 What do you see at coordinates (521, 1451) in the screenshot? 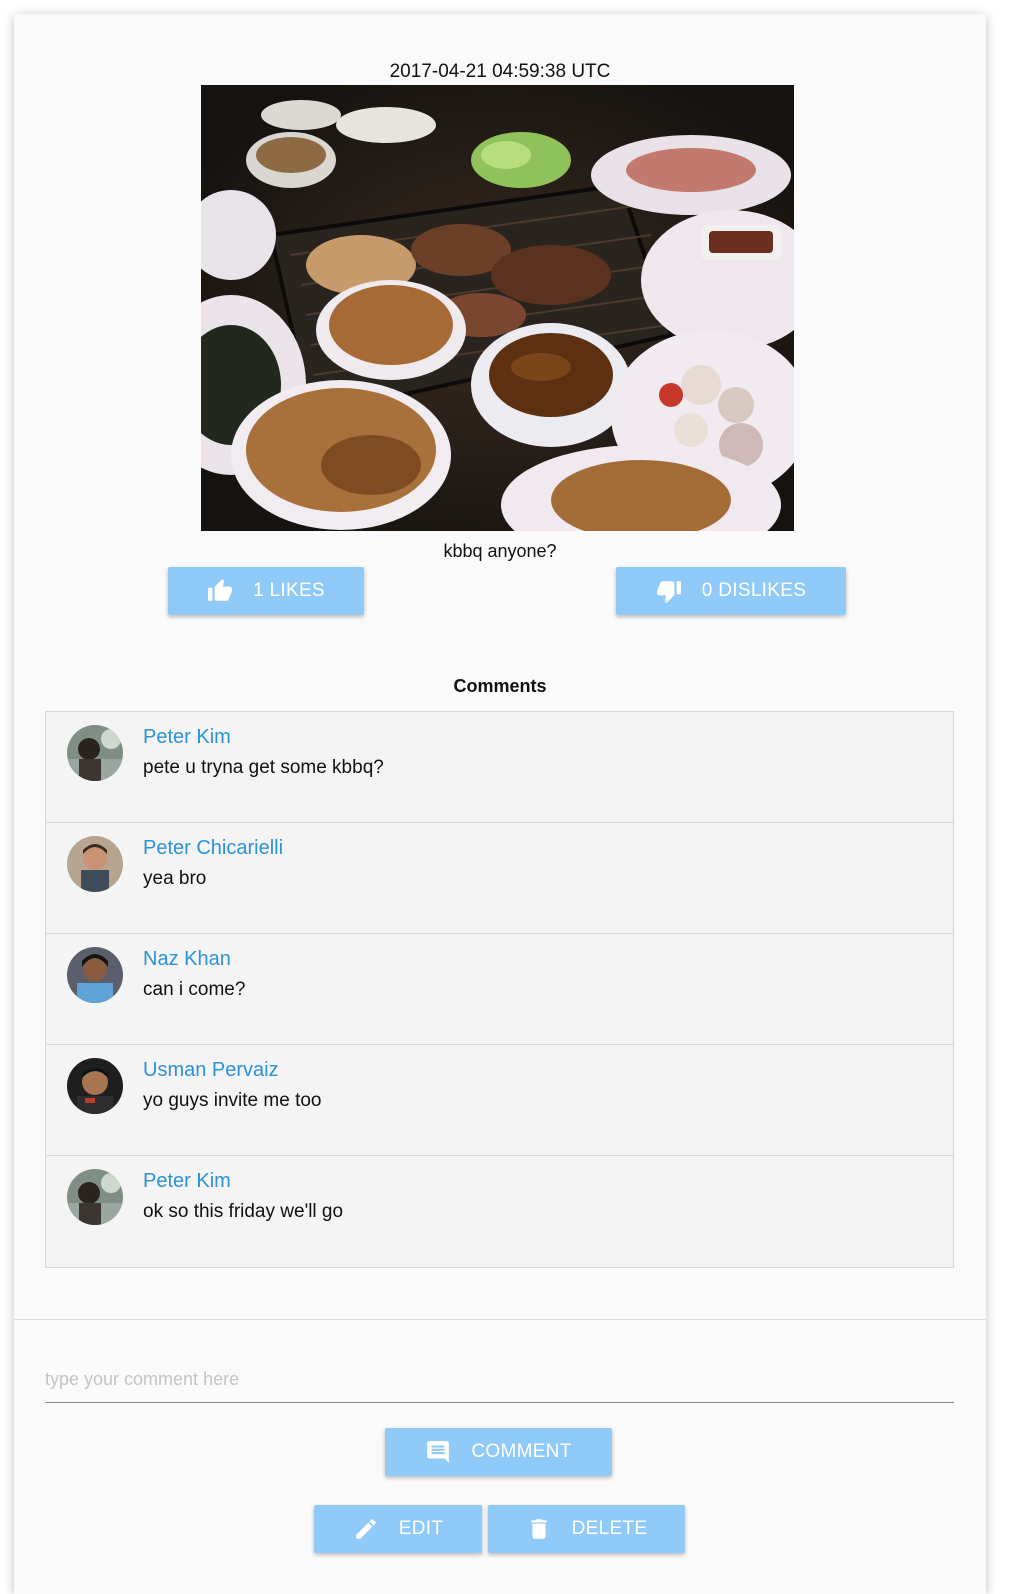
I see `comment-button-label: COMMENT` at bounding box center [521, 1451].